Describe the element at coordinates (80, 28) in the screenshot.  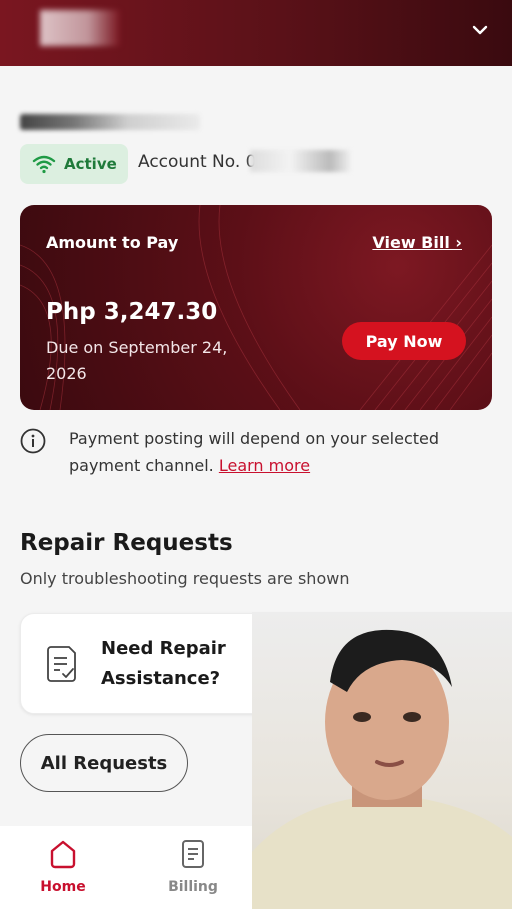
I see `redacted-header-text` at that location.